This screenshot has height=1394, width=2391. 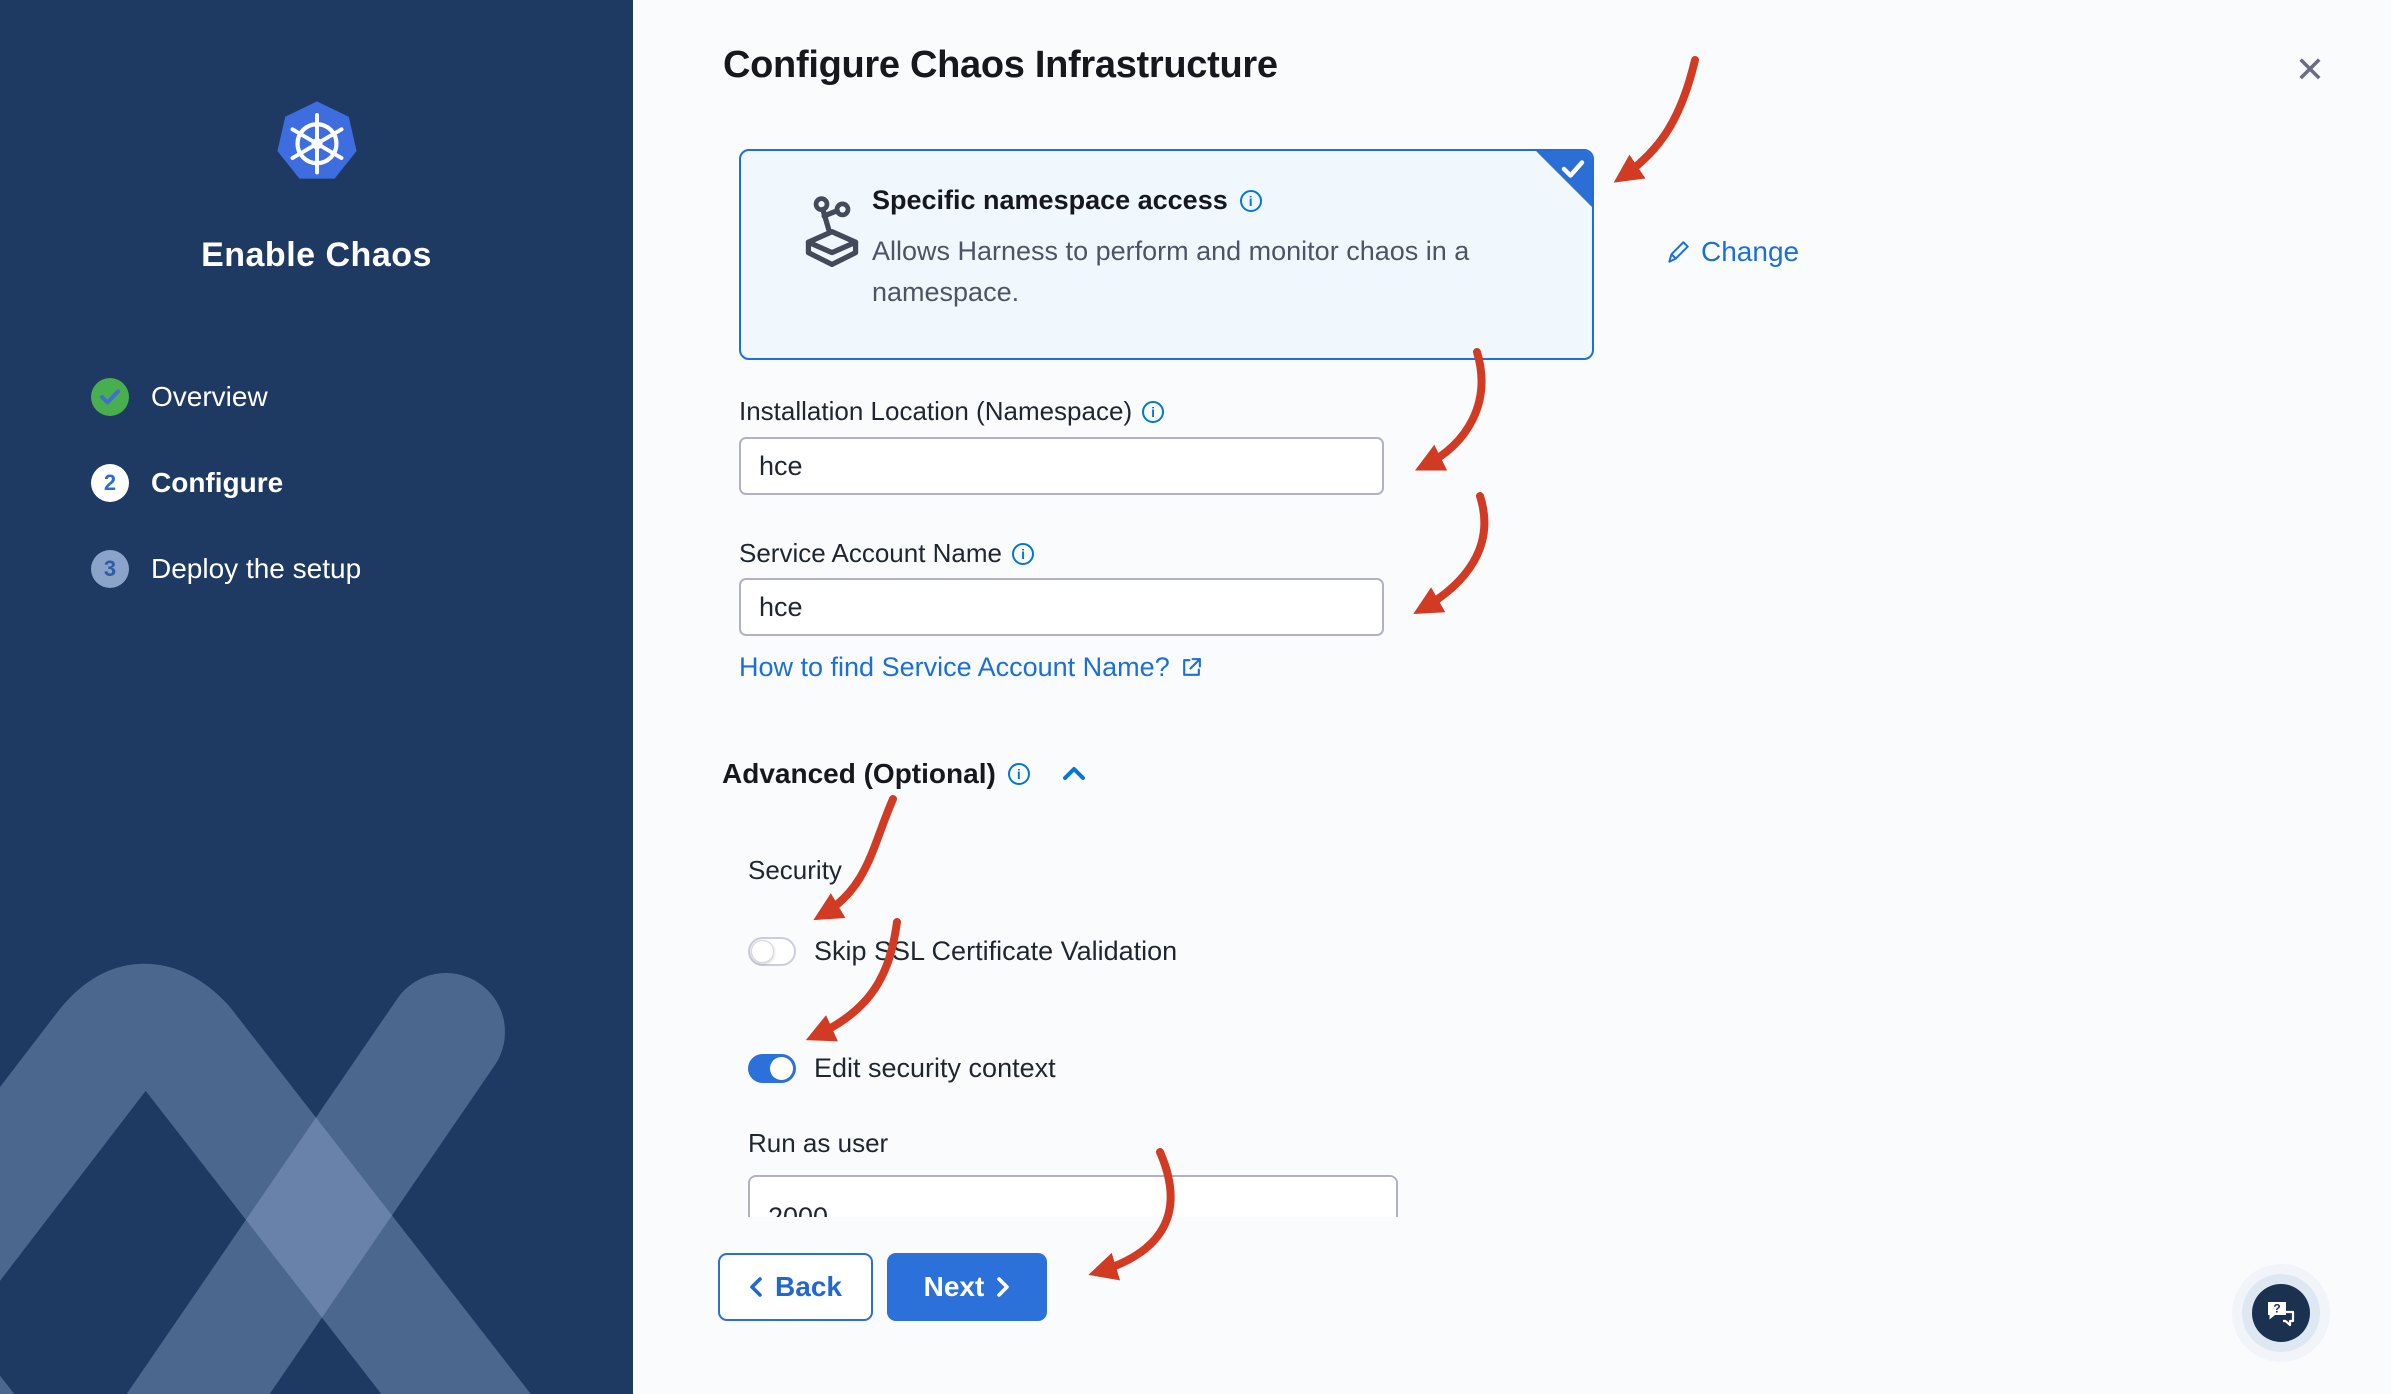 I want to click on check-icon, so click(x=110, y=397).